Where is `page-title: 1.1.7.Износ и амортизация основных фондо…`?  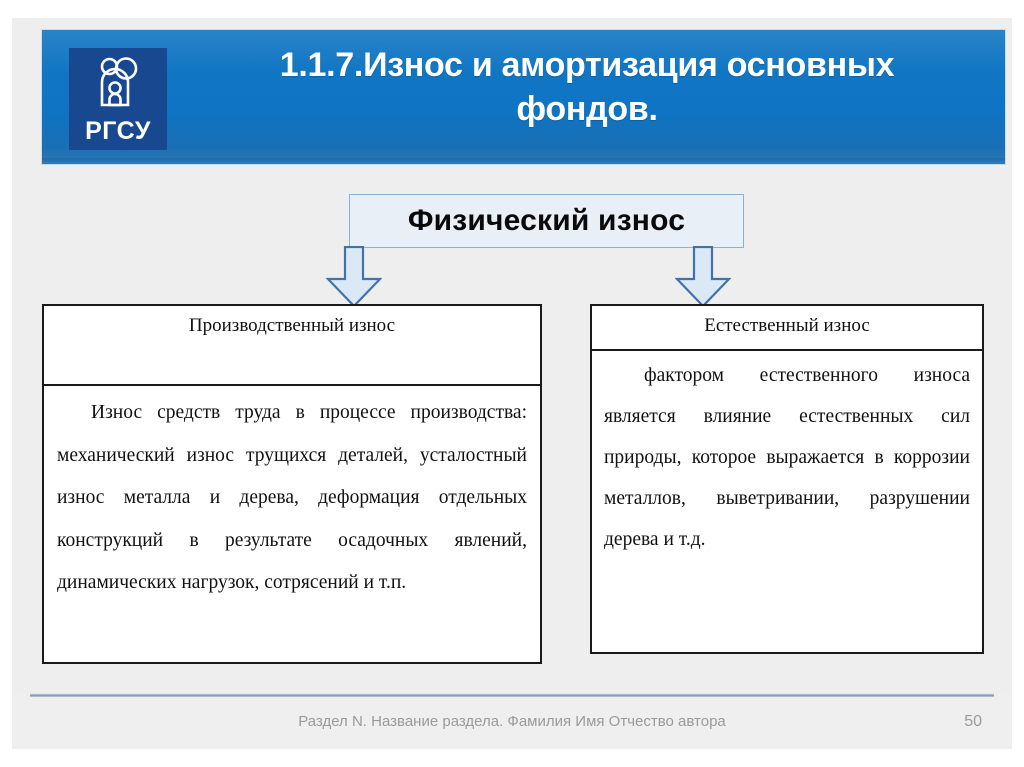
page-title: 1.1.7.Износ и амортизация основных фондо… is located at coordinates (587, 87).